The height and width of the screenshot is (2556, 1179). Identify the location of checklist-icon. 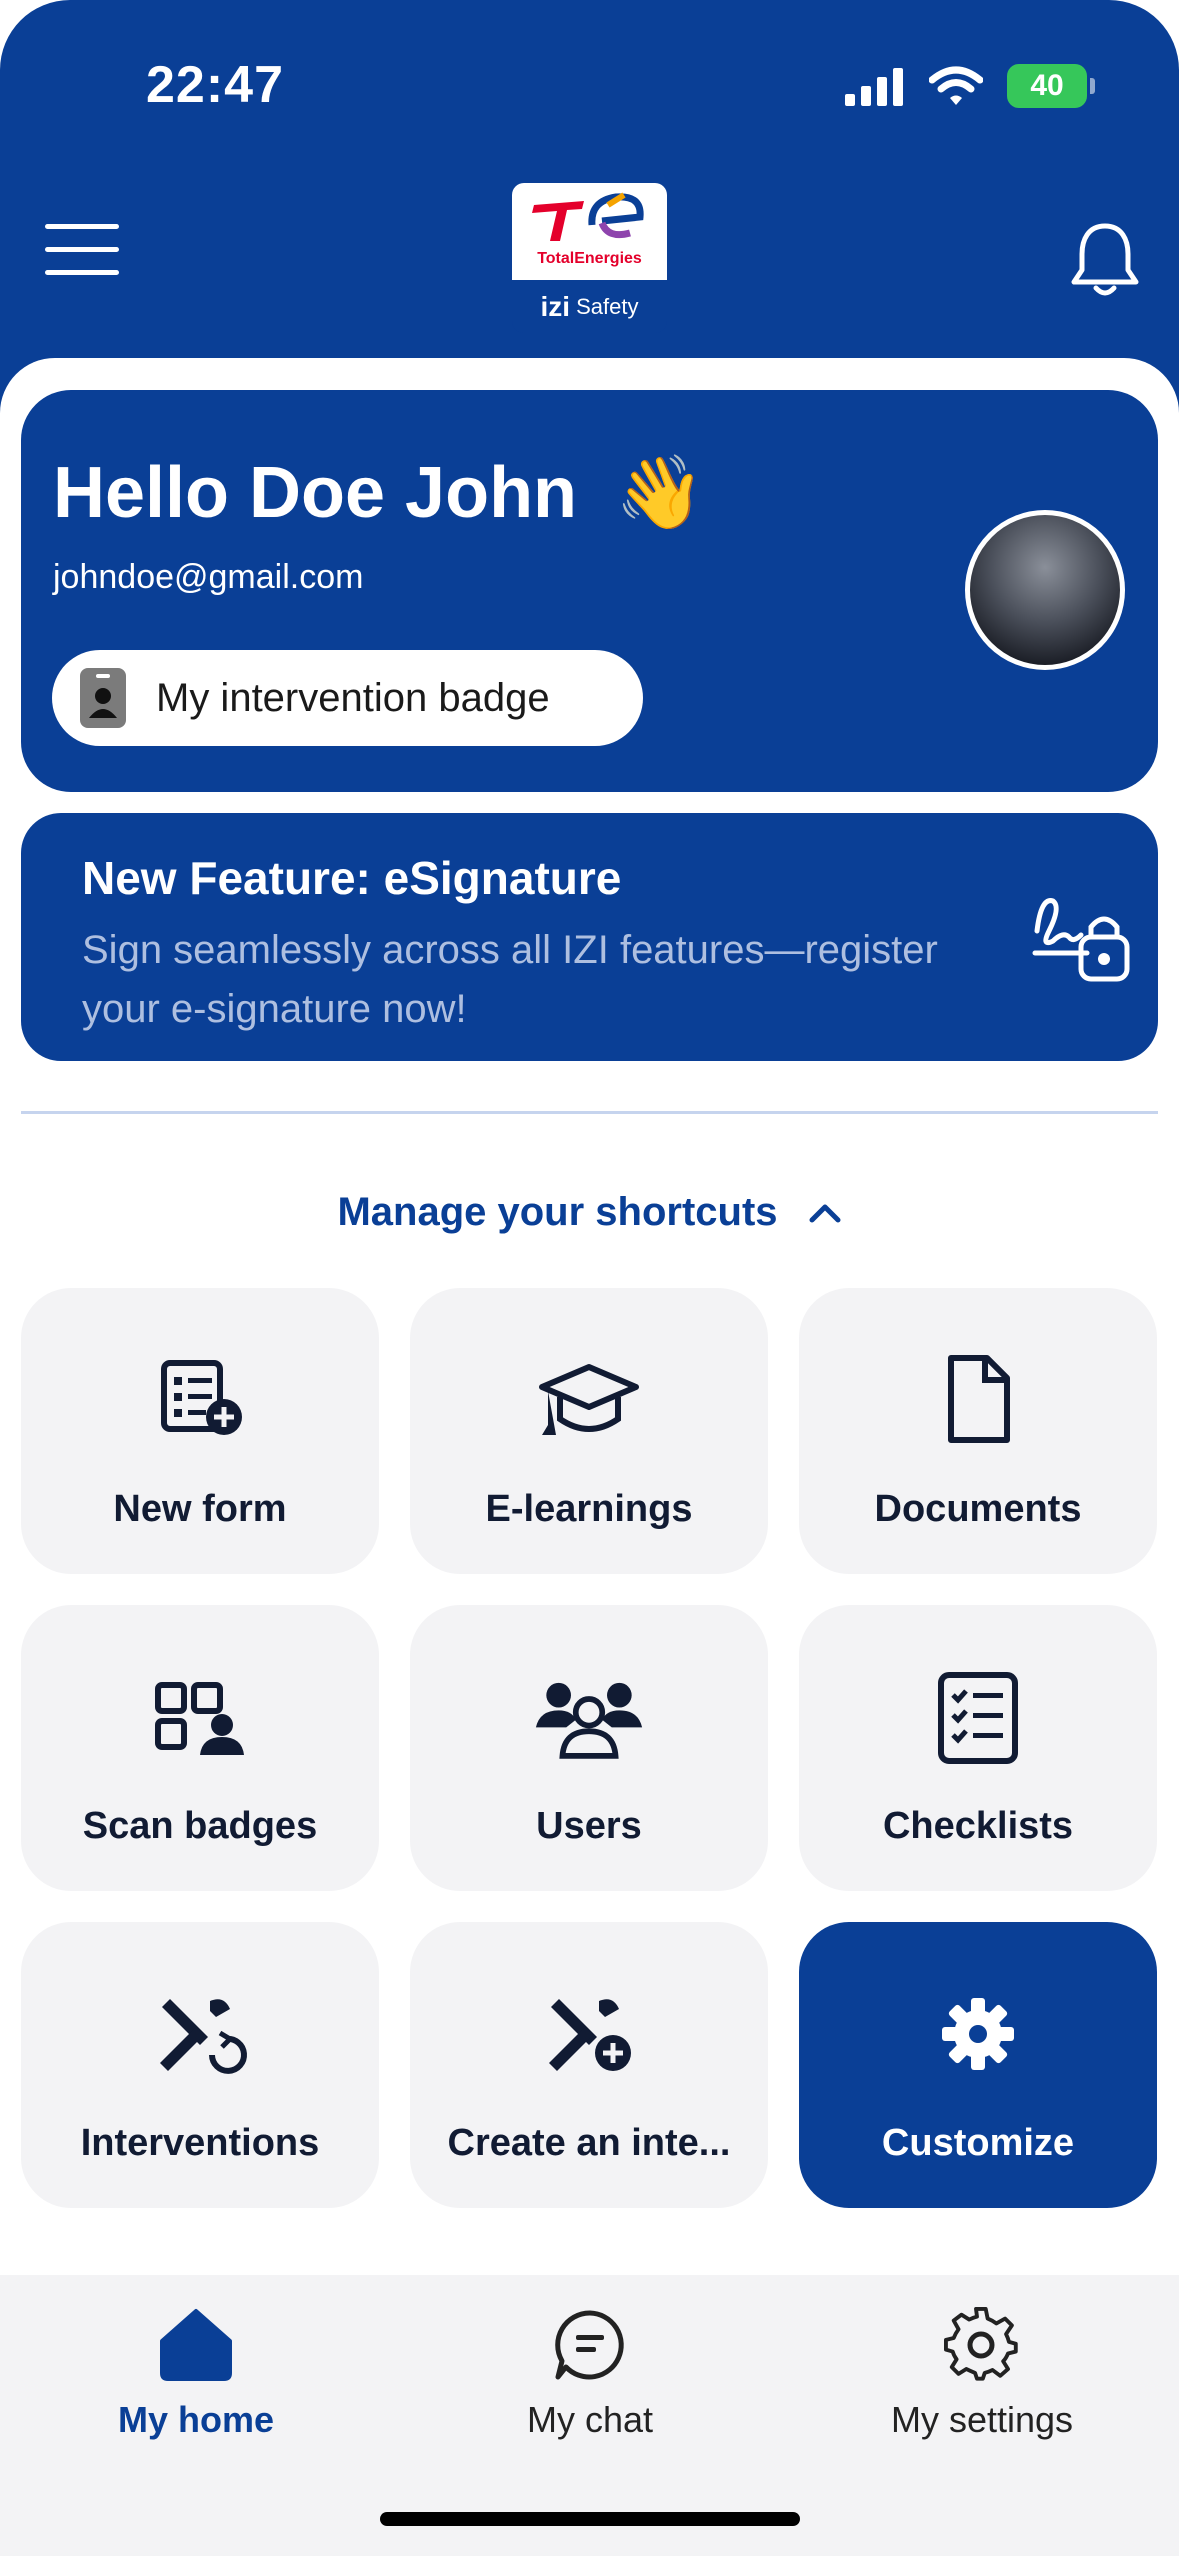
(978, 1718).